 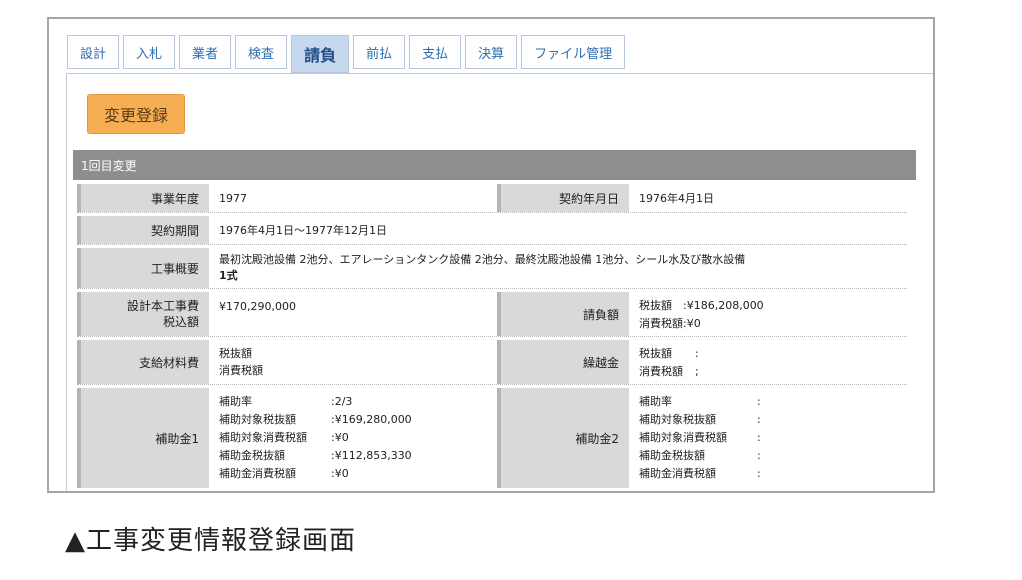 What do you see at coordinates (257, 473) in the screenshot?
I see `subsidy1-amount-tax-key: 補助金消費税額` at bounding box center [257, 473].